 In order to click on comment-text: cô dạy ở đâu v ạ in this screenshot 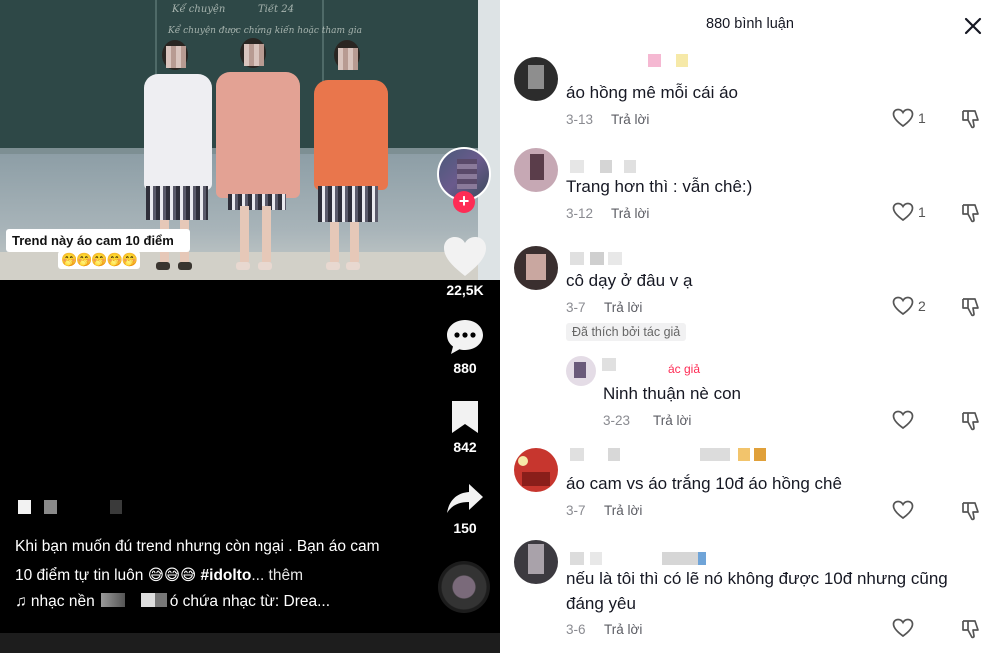, I will do `click(629, 280)`.